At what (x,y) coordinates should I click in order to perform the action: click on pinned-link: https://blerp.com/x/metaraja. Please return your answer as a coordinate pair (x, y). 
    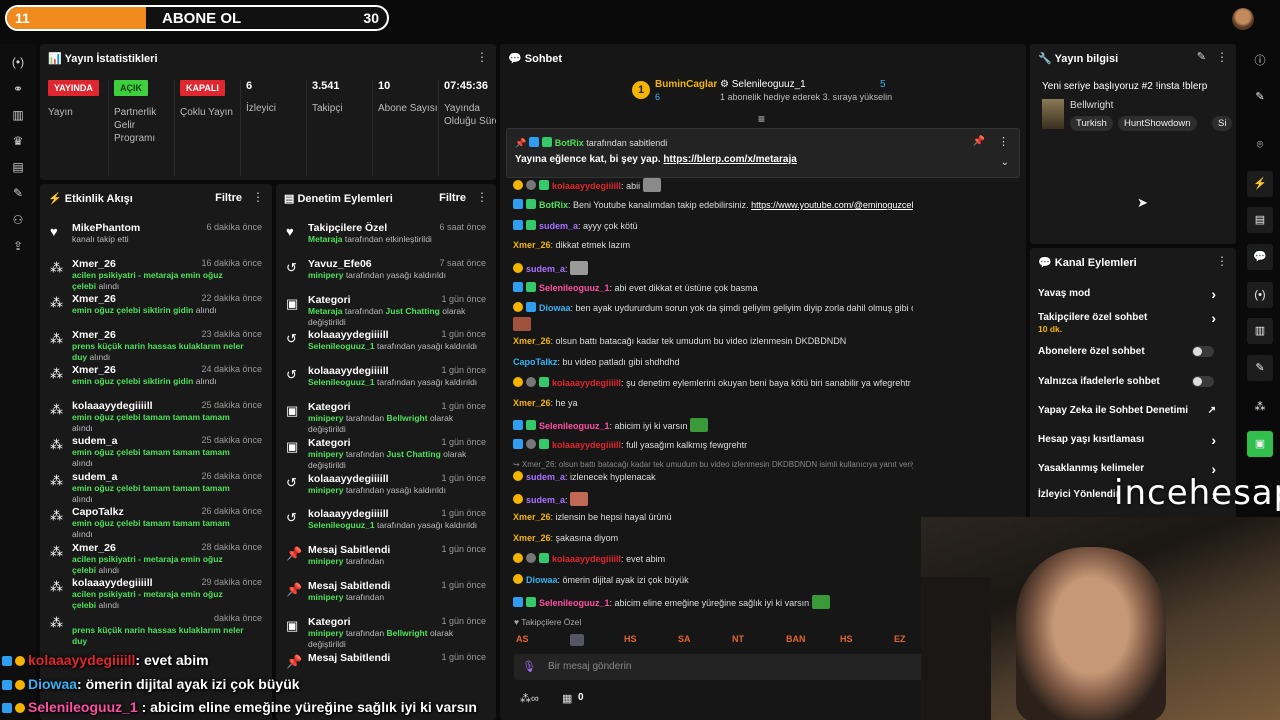
    Looking at the image, I should click on (729, 159).